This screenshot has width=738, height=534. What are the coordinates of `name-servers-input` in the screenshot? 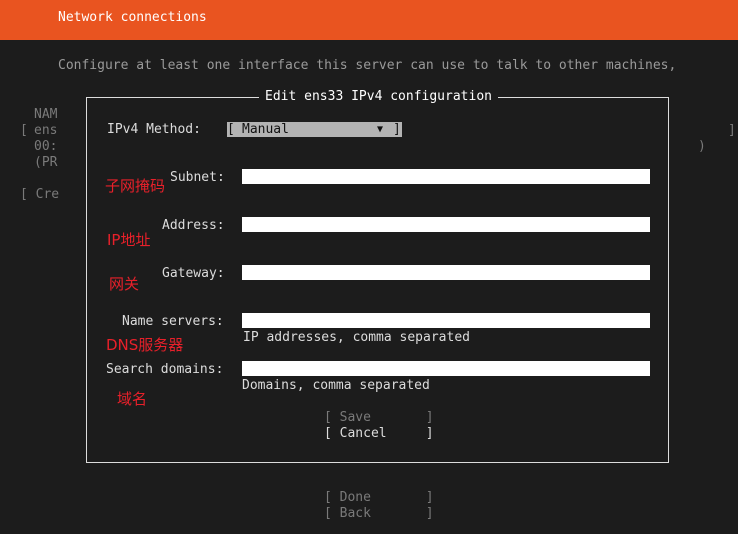 It's located at (446, 320).